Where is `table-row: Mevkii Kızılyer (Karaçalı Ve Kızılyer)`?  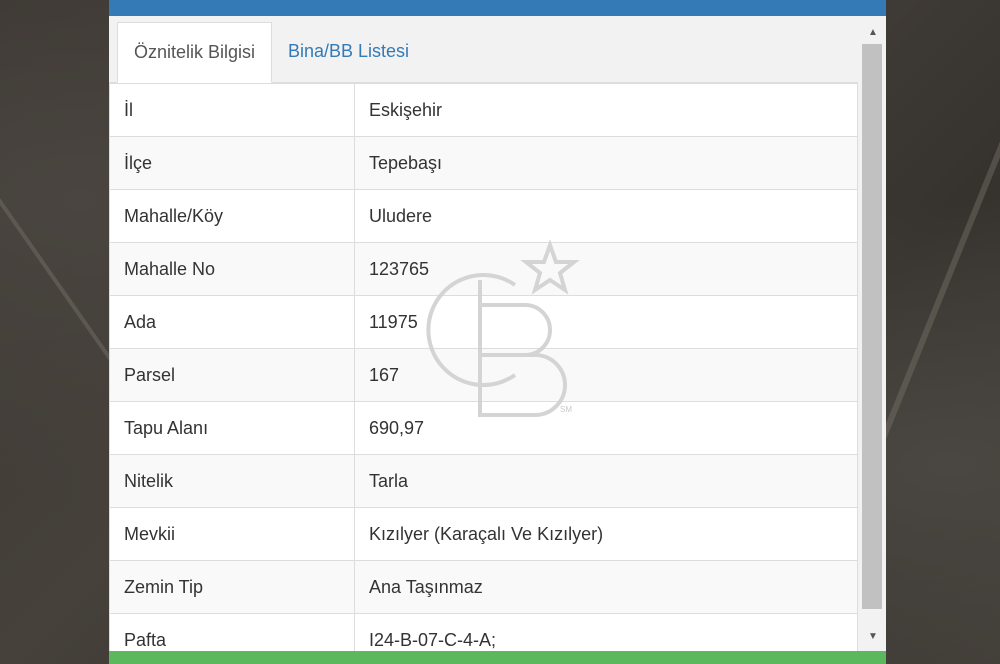
table-row: Mevkii Kızılyer (Karaçalı Ve Kızılyer) is located at coordinates (483, 534).